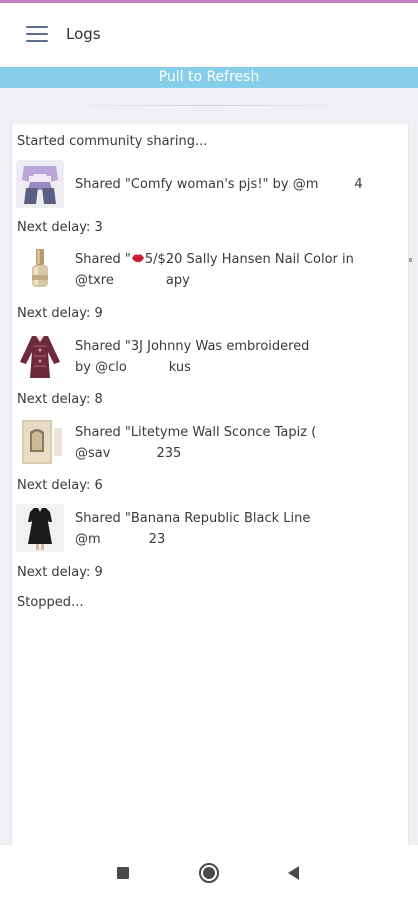 The image size is (418, 900). Describe the element at coordinates (93, 453) in the screenshot. I see `log-entry-username: @sav` at that location.